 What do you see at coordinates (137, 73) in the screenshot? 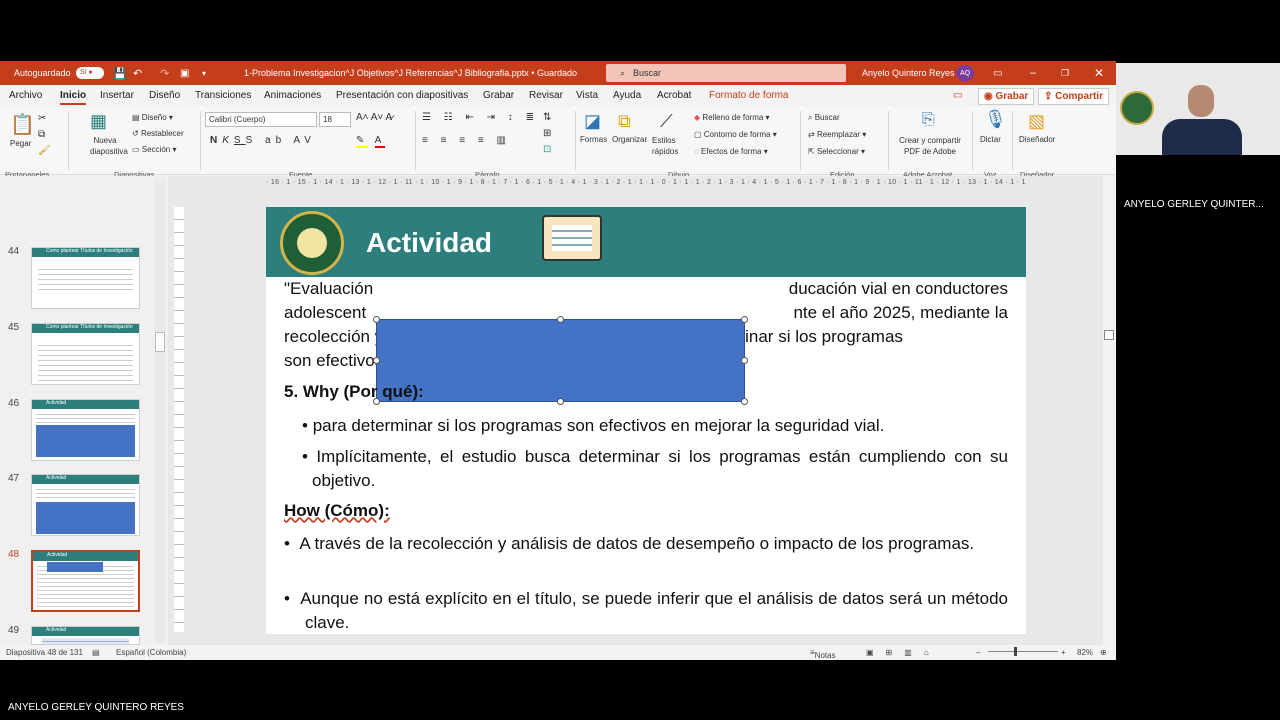
I see `undo-icon: ↶` at bounding box center [137, 73].